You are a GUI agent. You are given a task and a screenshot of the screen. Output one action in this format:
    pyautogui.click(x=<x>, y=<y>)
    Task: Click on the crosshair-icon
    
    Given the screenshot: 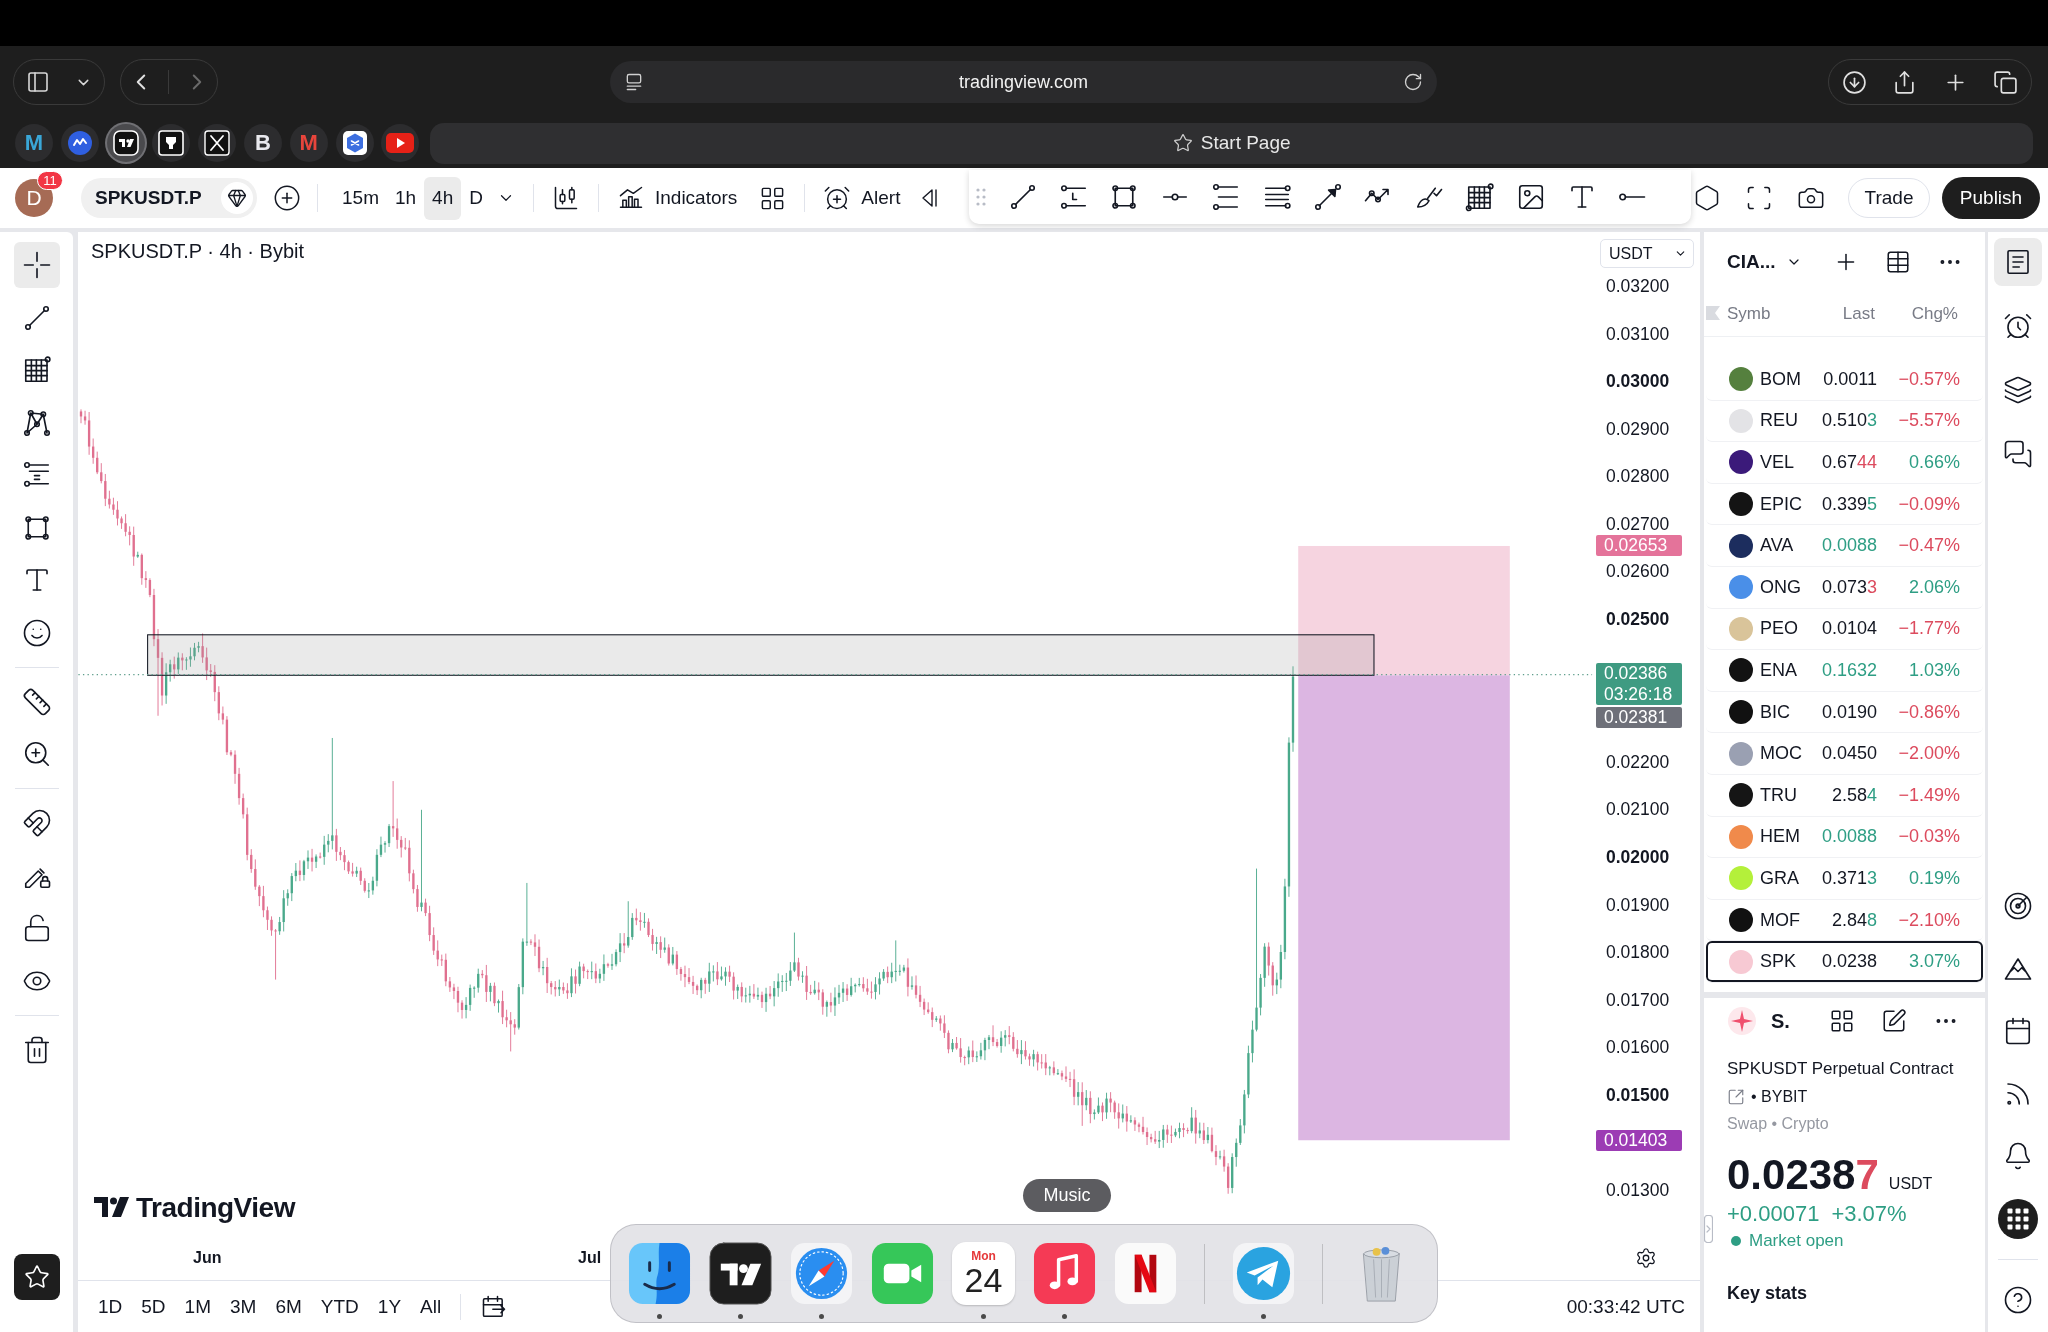 What is the action you would take?
    pyautogui.click(x=36, y=265)
    